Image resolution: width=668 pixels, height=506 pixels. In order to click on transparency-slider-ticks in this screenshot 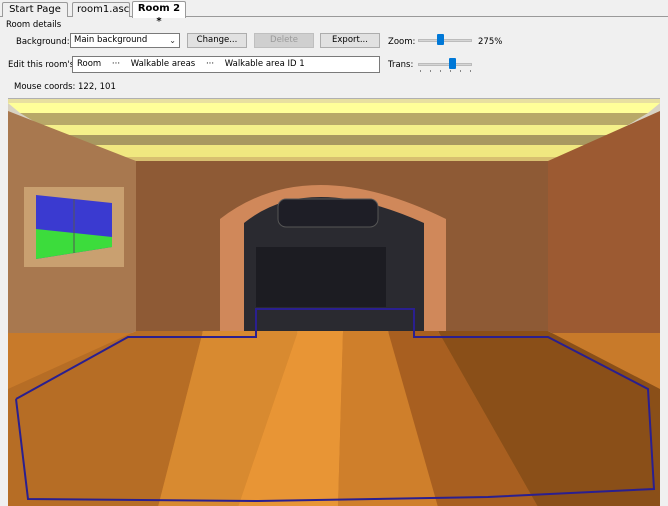, I will do `click(445, 72)`.